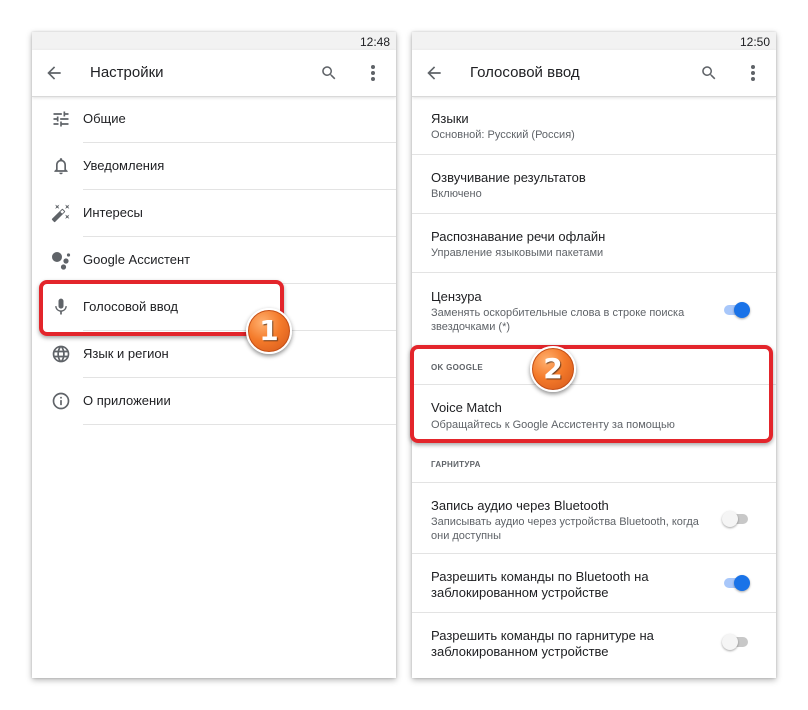 The height and width of the screenshot is (710, 808). What do you see at coordinates (456, 296) in the screenshot?
I see `pref-title: Цензура` at bounding box center [456, 296].